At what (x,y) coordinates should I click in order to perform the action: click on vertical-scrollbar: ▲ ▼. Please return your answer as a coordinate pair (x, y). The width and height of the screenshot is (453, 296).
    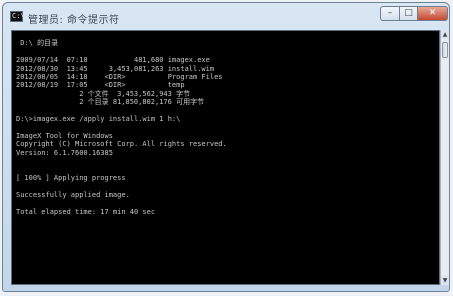
    Looking at the image, I should click on (444, 157).